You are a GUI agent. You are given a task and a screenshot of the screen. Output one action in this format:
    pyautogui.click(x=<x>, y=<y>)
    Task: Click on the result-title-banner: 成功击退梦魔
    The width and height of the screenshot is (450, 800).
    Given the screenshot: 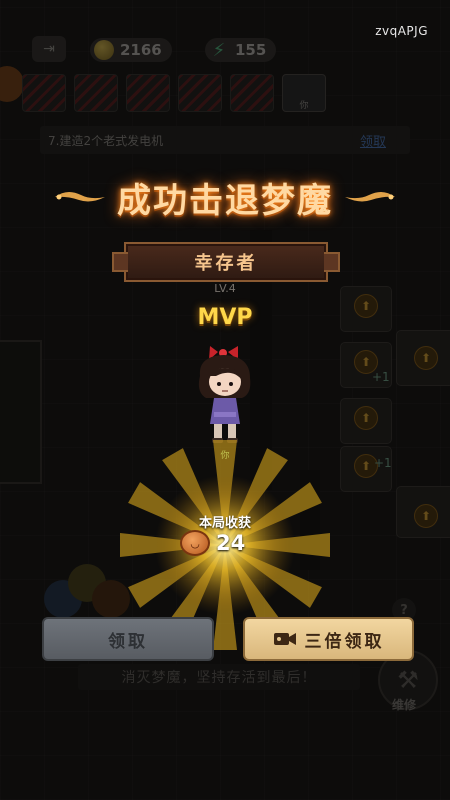 What is the action you would take?
    pyautogui.click(x=225, y=197)
    